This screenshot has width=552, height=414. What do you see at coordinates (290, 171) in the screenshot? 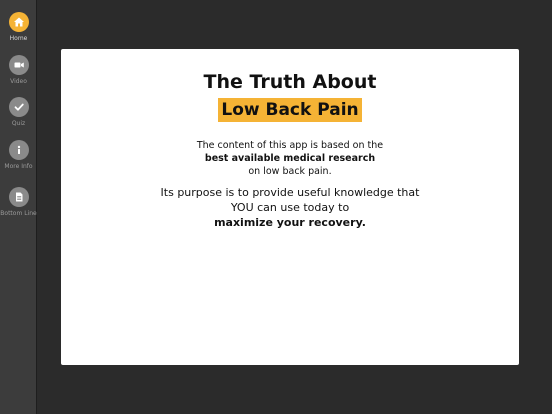
I see `intro-line-3: on low back pain.` at bounding box center [290, 171].